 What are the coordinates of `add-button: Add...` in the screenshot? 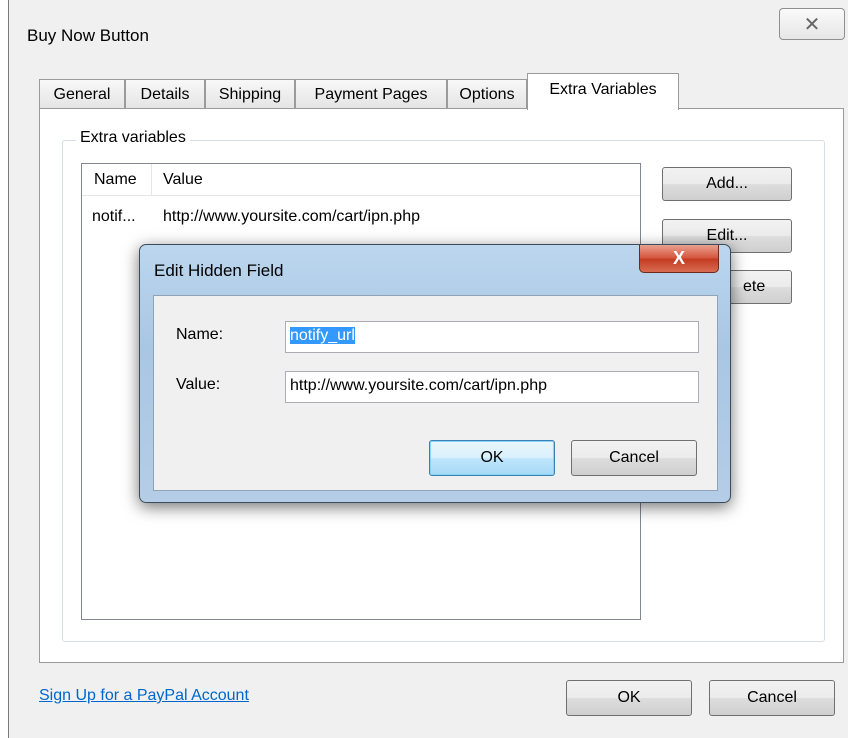 It's located at (727, 184).